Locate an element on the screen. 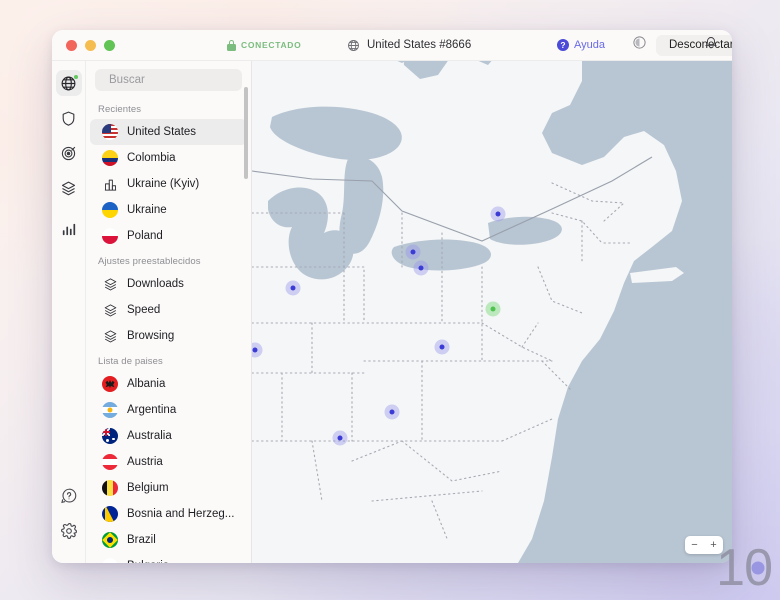 The width and height of the screenshot is (780, 600). list-item: United States is located at coordinates (168, 132).